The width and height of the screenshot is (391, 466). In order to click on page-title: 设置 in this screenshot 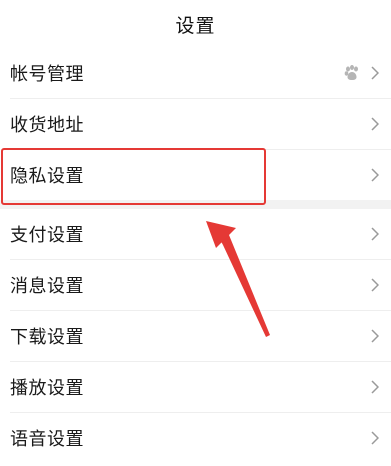, I will do `click(195, 25)`.